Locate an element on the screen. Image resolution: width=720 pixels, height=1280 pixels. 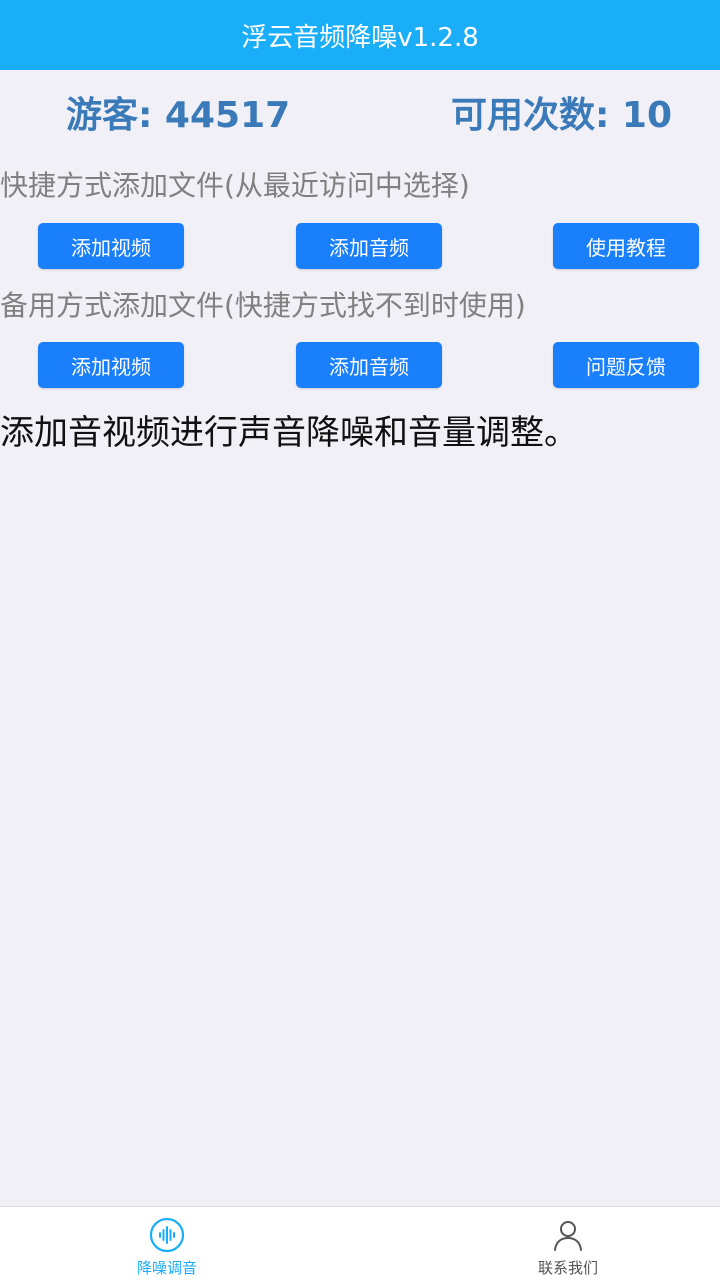
sound-wave-icon is located at coordinates (167, 1235).